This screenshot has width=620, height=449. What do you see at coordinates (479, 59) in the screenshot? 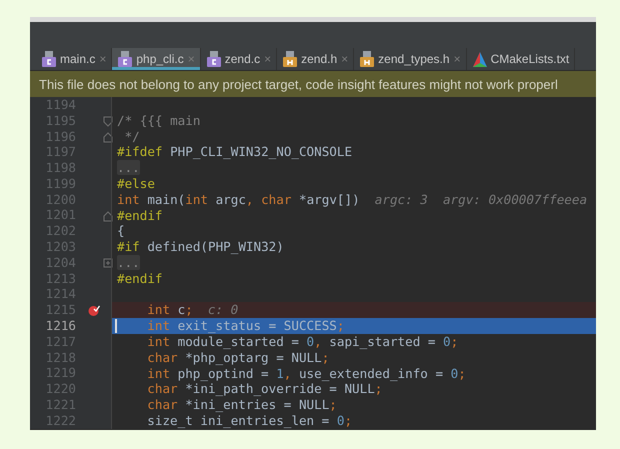
I see `triangle-logo-icon` at bounding box center [479, 59].